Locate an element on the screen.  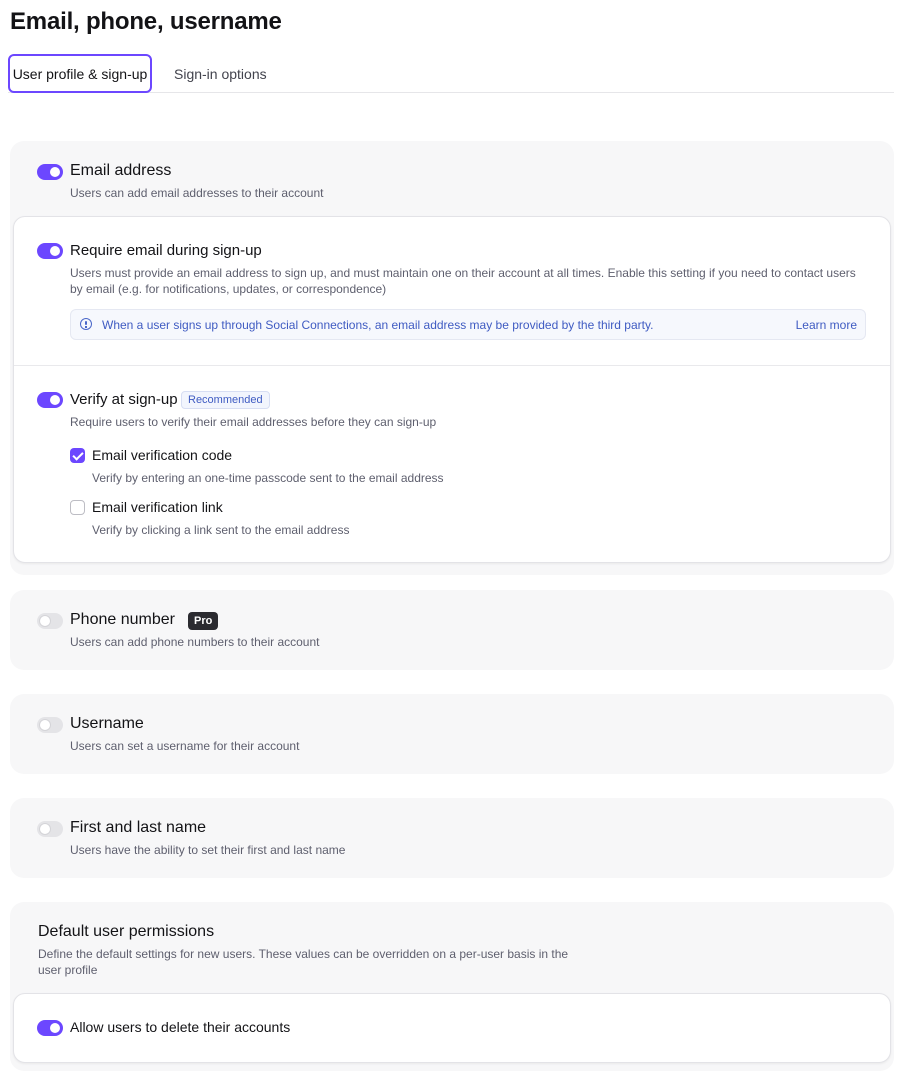
email-verification-code-checkbox is located at coordinates (77, 455).